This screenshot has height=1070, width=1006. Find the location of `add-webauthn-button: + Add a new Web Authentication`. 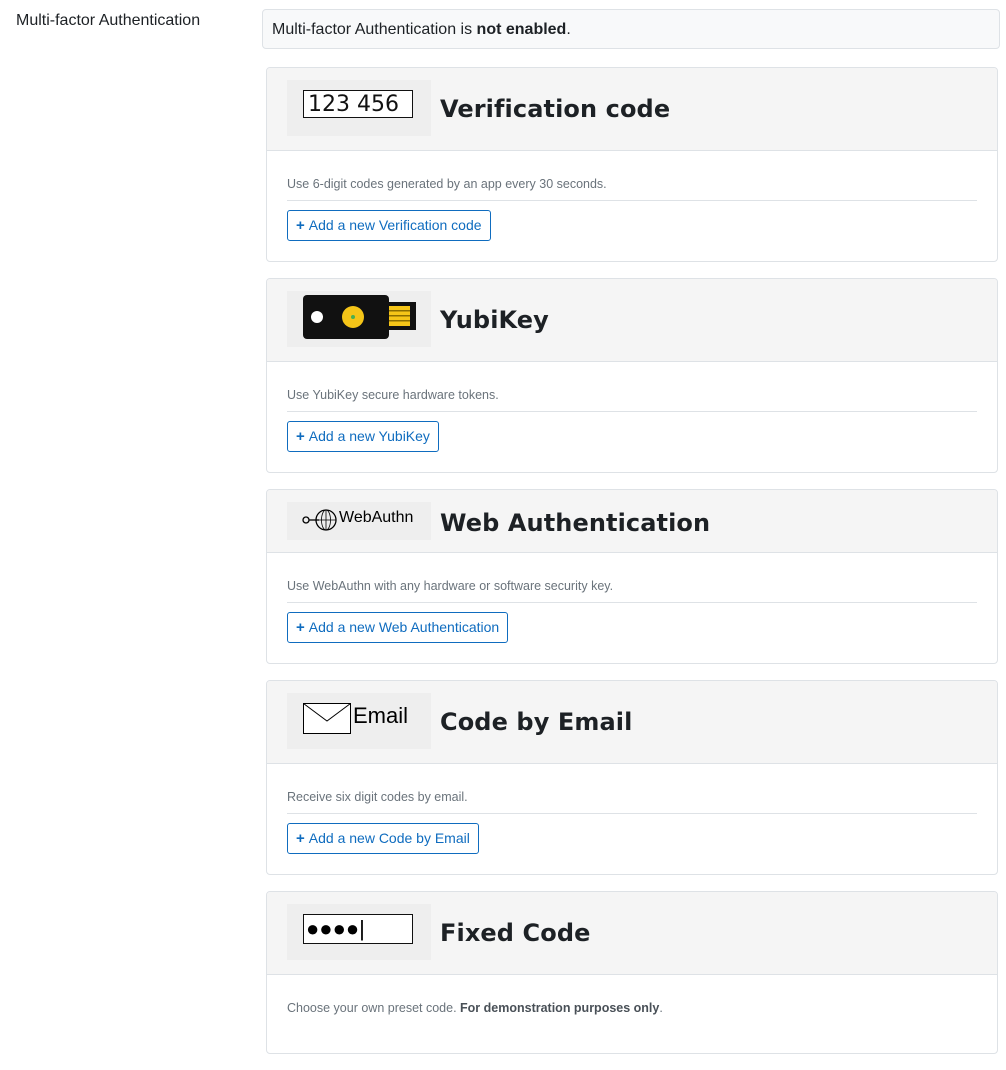

add-webauthn-button: + Add a new Web Authentication is located at coordinates (398, 627).